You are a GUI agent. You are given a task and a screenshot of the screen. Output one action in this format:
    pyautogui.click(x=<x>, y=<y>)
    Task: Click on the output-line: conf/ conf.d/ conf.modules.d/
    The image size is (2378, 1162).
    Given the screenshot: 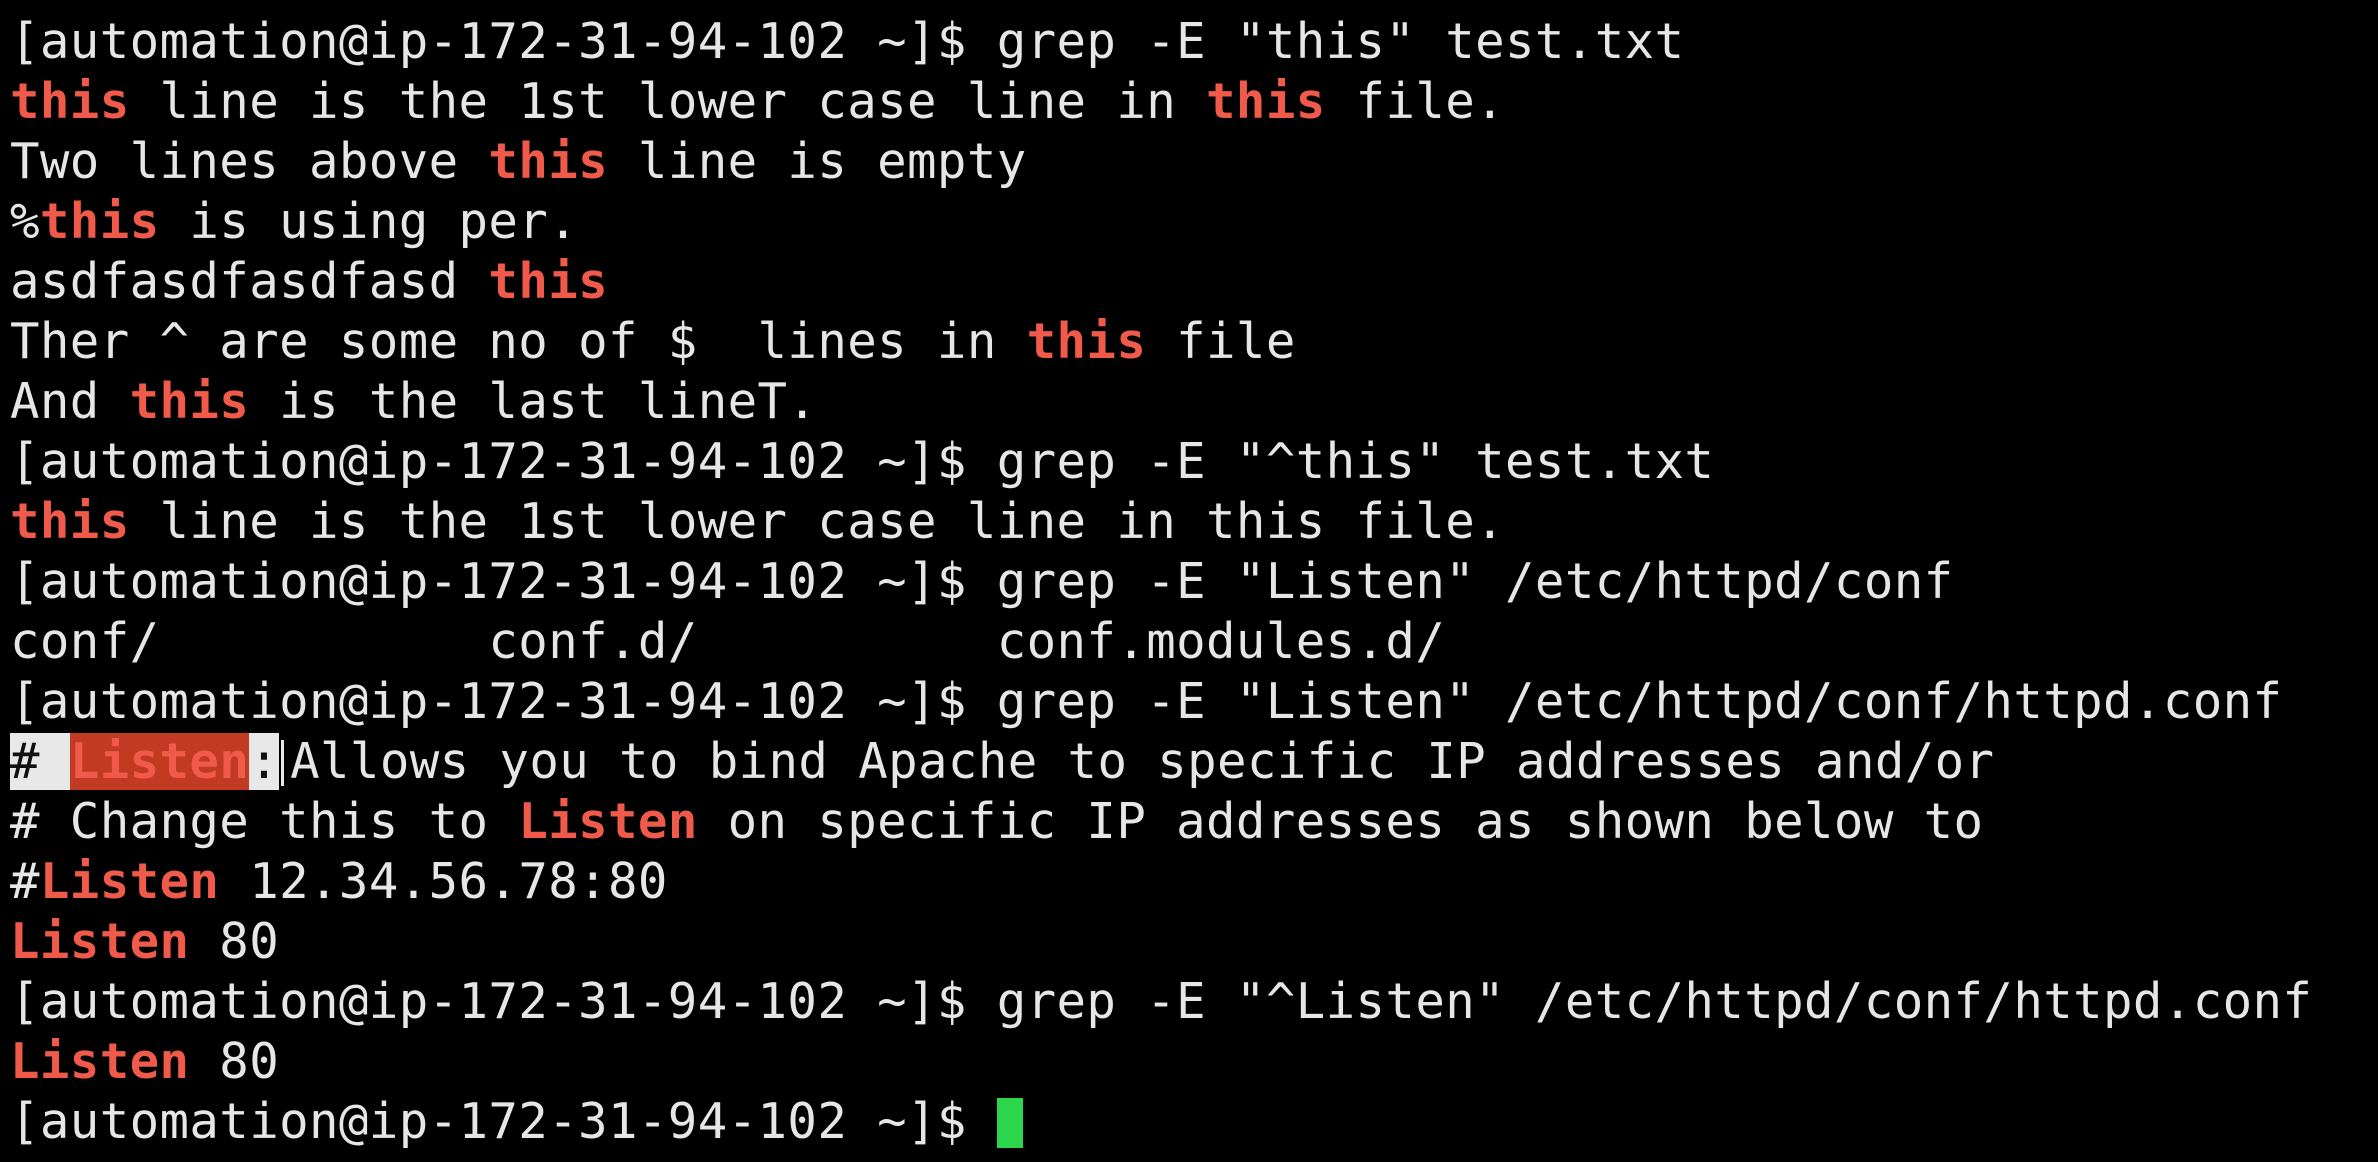 What is the action you would take?
    pyautogui.click(x=1194, y=642)
    